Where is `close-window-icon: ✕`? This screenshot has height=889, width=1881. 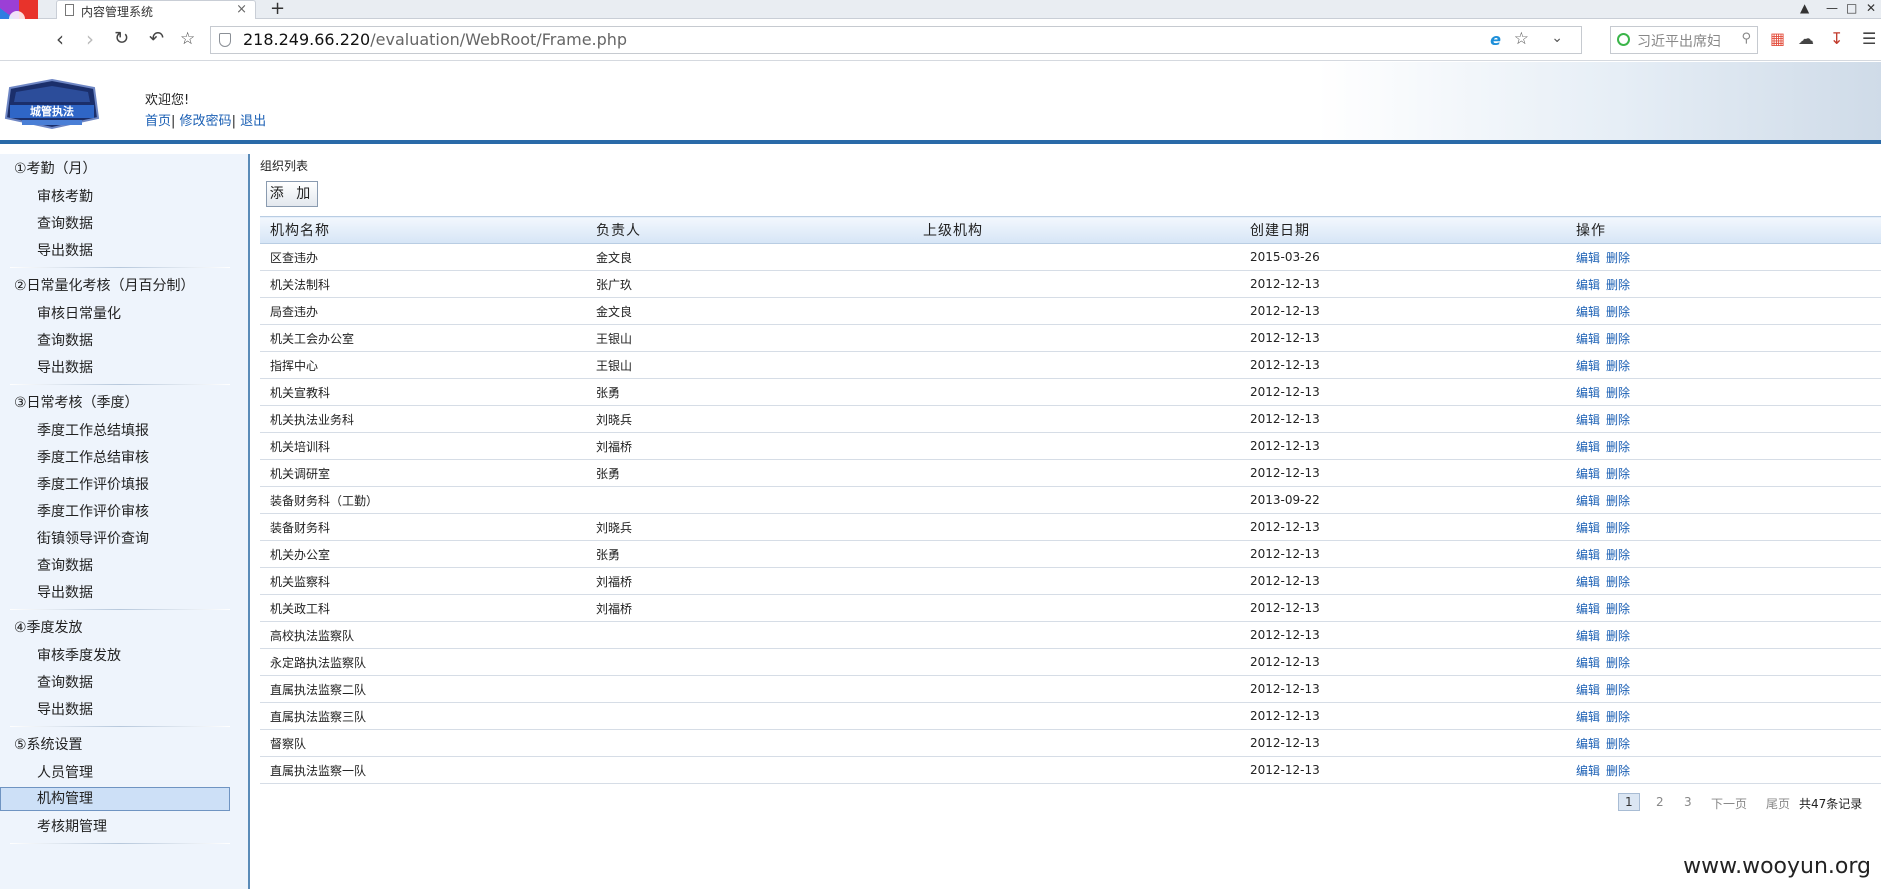 close-window-icon: ✕ is located at coordinates (1871, 8).